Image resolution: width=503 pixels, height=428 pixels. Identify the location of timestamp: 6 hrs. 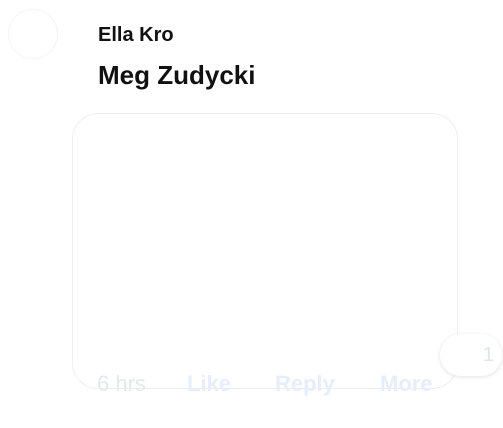
(121, 384).